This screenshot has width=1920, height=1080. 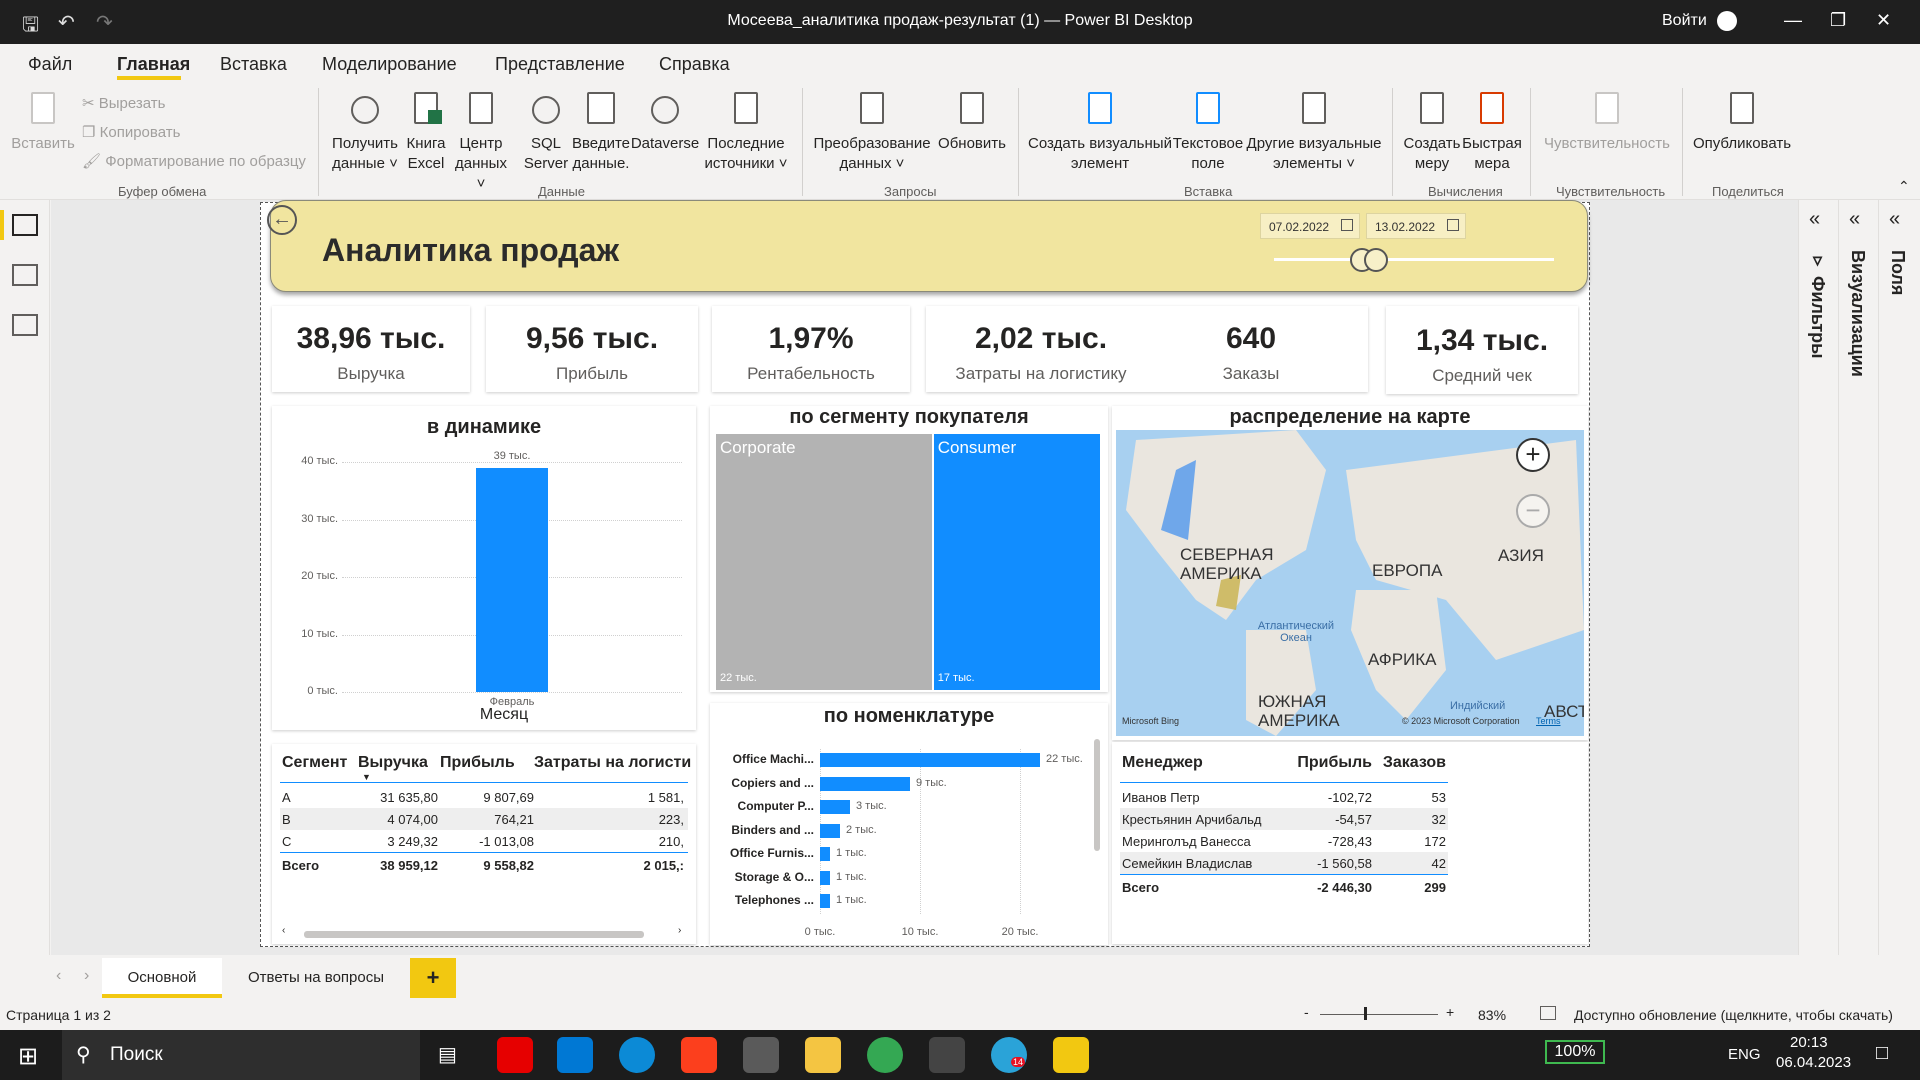 What do you see at coordinates (1009, 1055) in the screenshot?
I see `telegram-icon: 14` at bounding box center [1009, 1055].